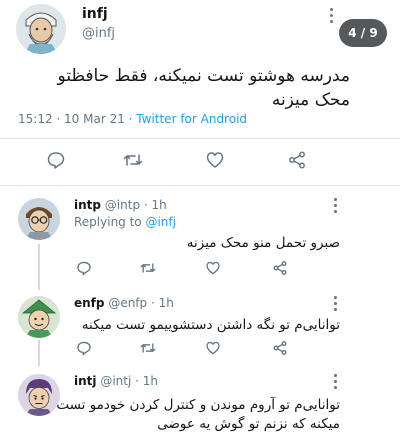  I want to click on tweet-timestamp: 15:12 · 10 Mar 21 · Twitter for Android, so click(132, 119).